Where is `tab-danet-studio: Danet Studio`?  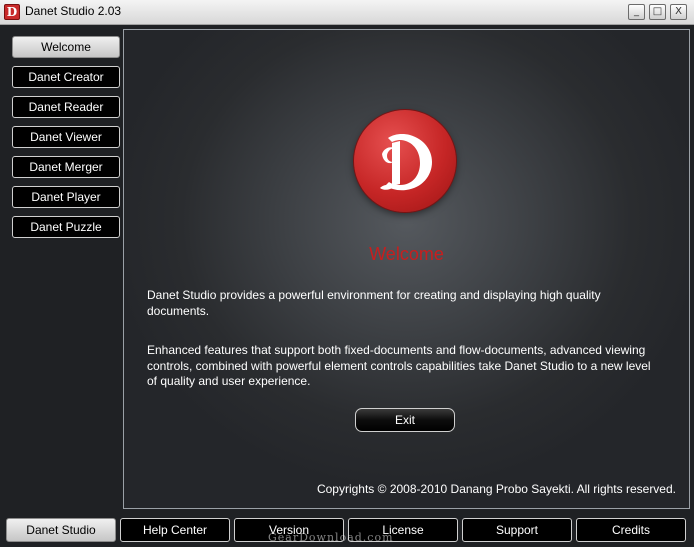
tab-danet-studio: Danet Studio is located at coordinates (61, 530).